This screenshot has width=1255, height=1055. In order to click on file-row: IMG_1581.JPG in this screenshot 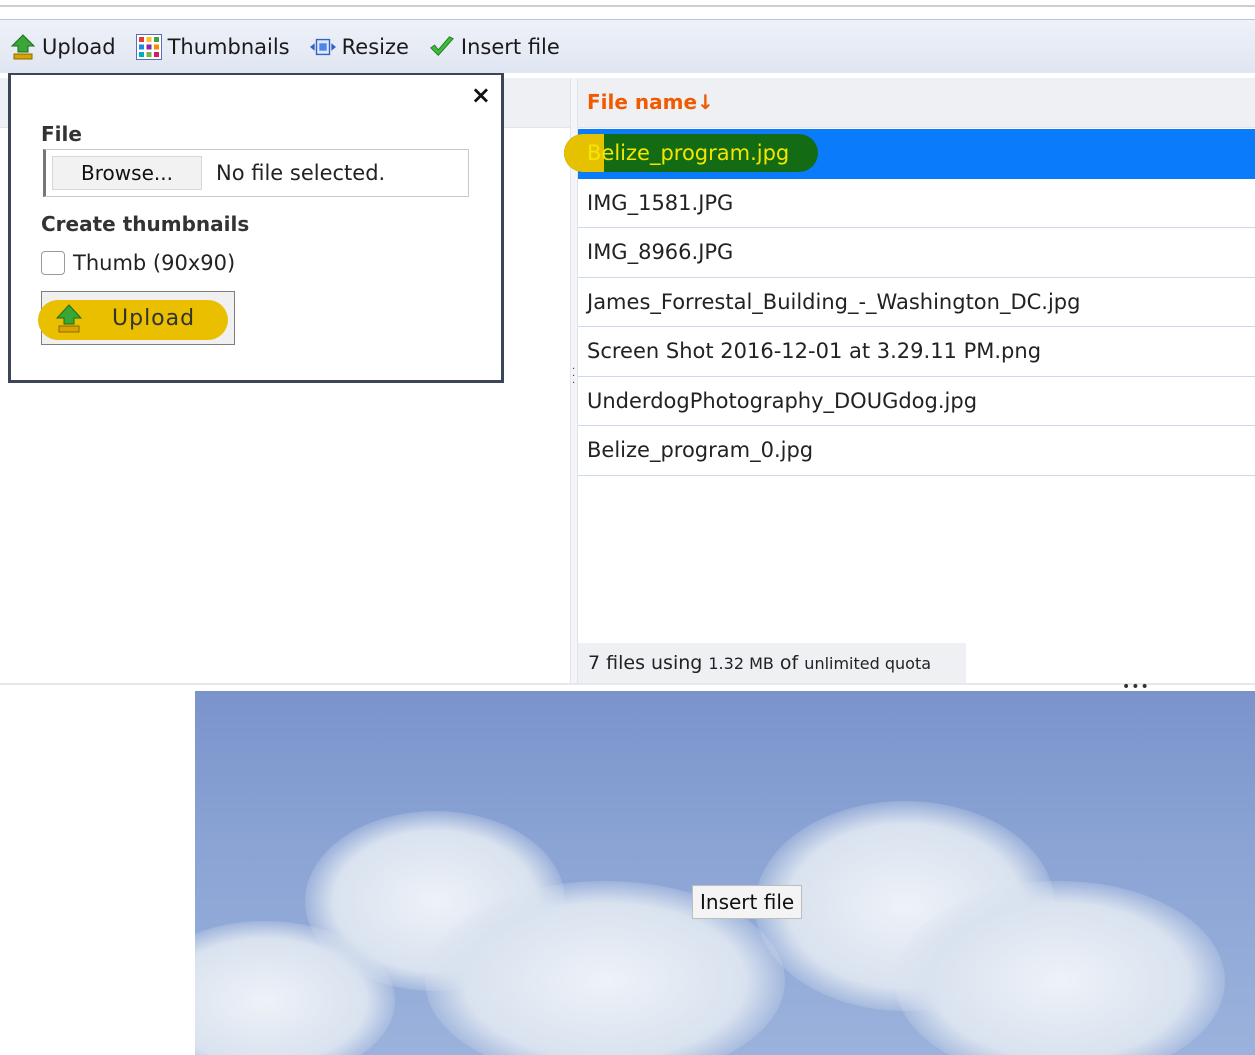, I will do `click(916, 203)`.